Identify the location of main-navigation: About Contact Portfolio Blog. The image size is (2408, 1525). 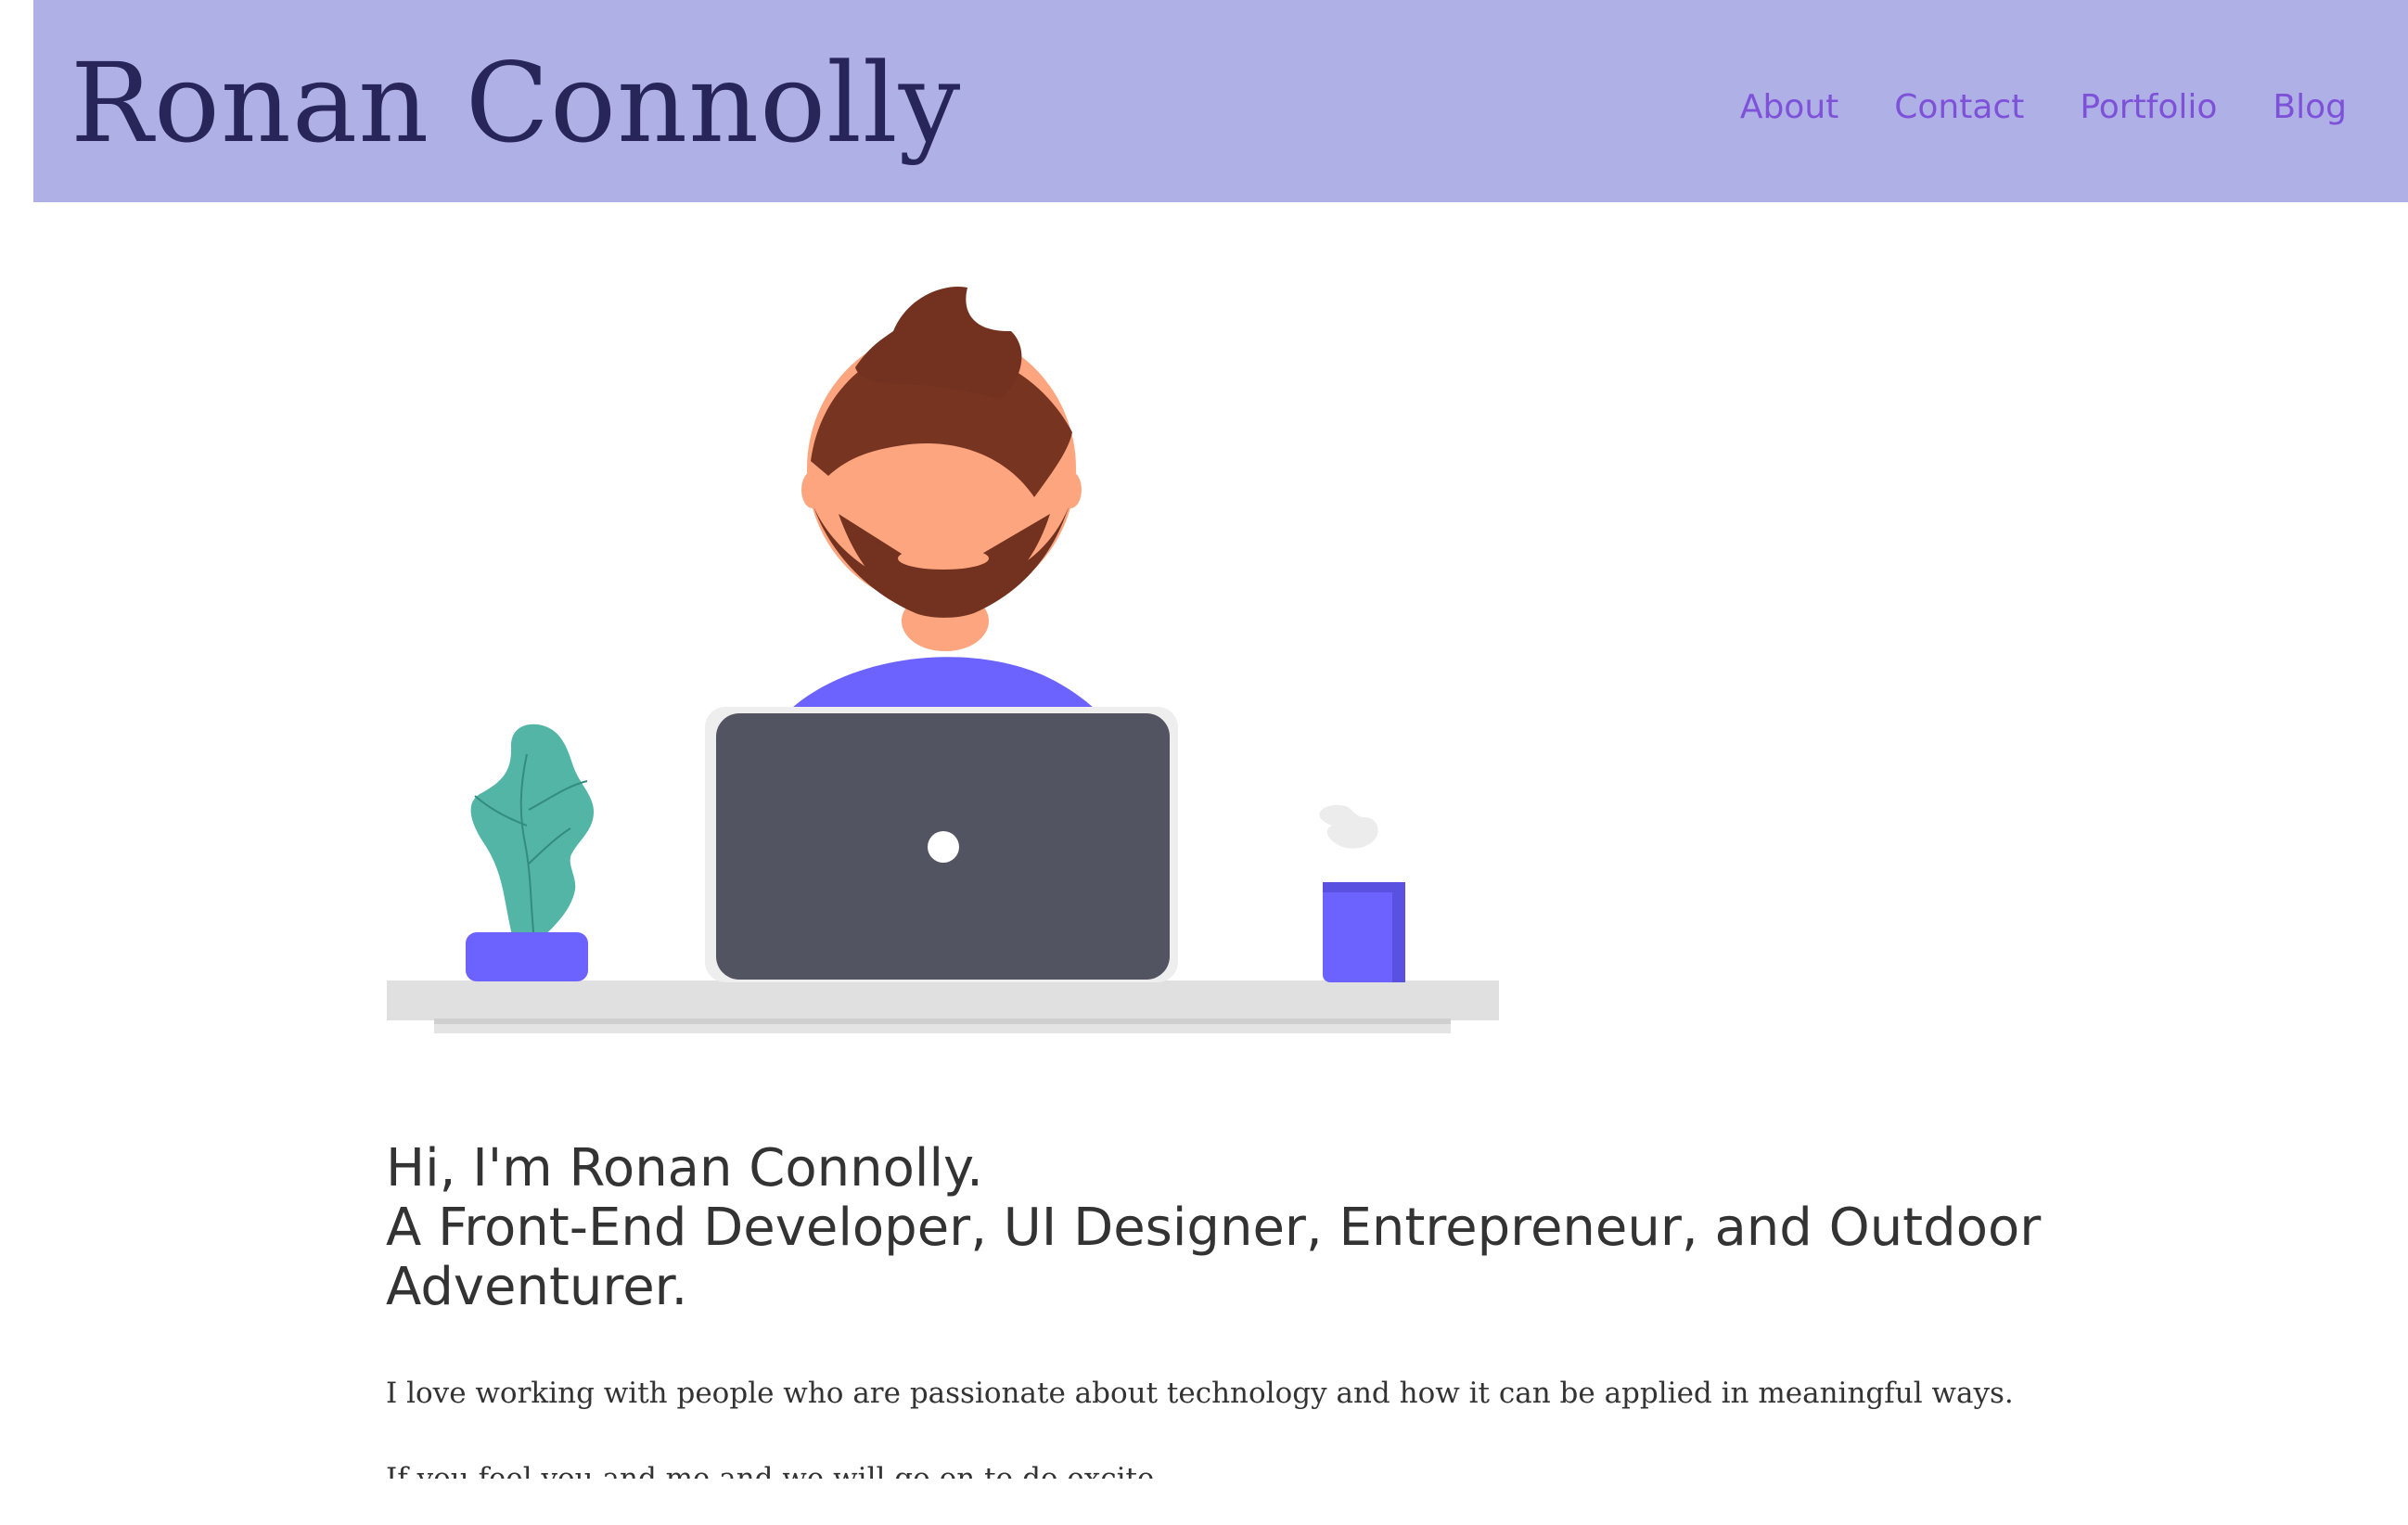
(2043, 108).